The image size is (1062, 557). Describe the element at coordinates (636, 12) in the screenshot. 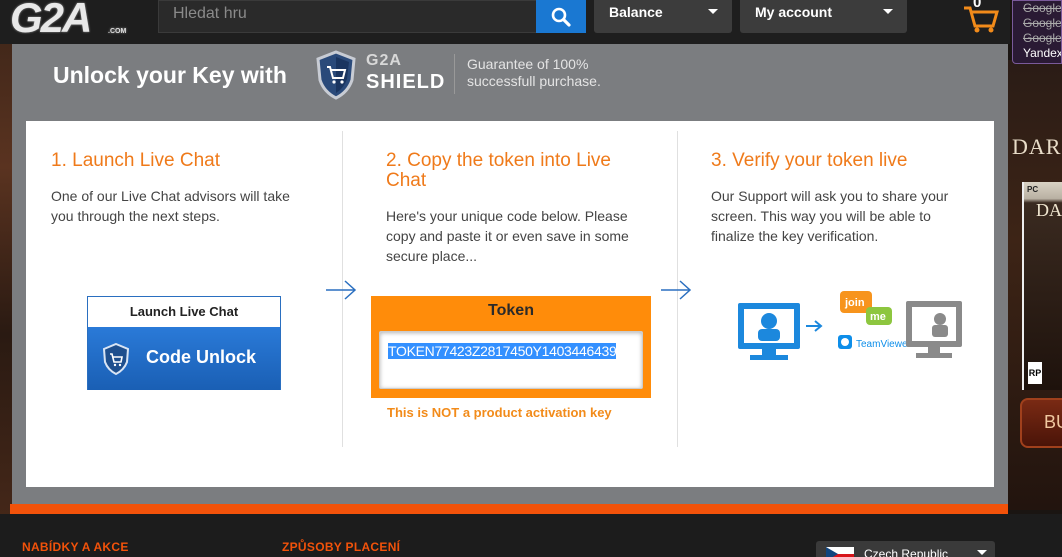

I see `balance-label: Balance` at that location.